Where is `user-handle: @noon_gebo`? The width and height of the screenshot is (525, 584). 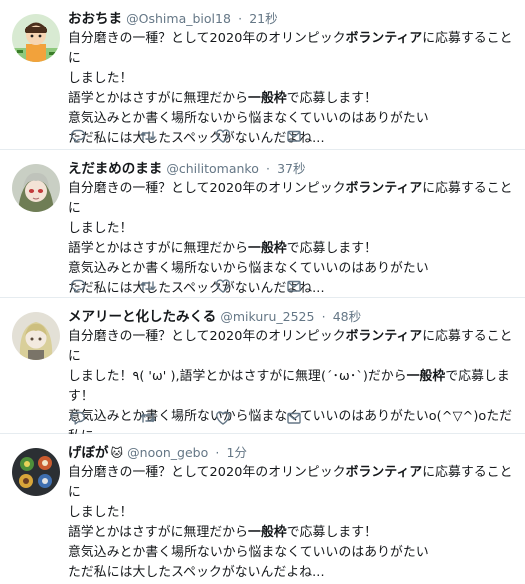
user-handle: @noon_gebo is located at coordinates (167, 452).